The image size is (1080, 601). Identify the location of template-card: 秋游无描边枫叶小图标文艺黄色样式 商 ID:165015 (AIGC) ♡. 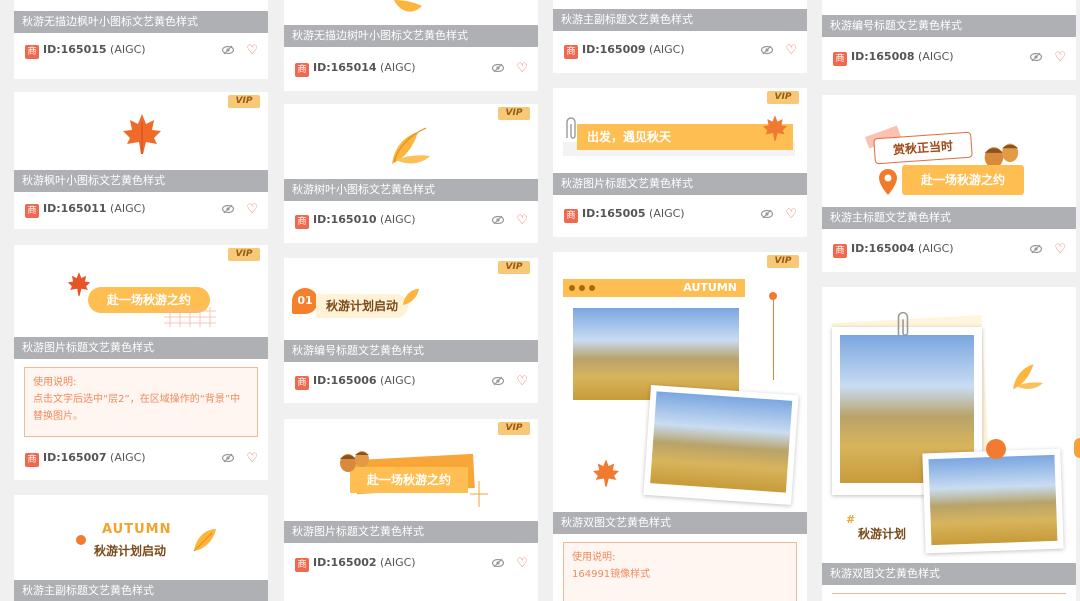
(141, 39).